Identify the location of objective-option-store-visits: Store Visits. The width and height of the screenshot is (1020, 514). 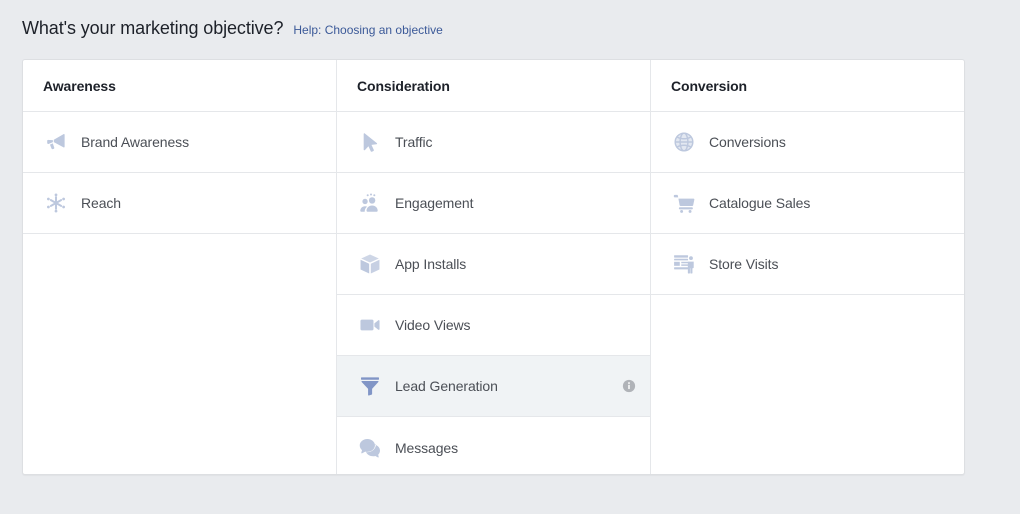
(807, 264).